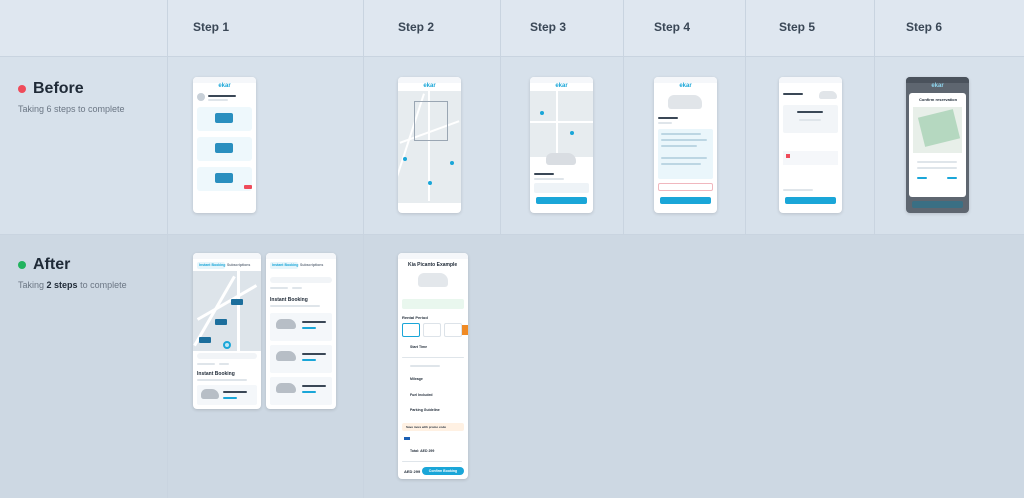 This screenshot has height=498, width=1024. I want to click on before-label: Before Taking 6 steps to complete, so click(71, 97).